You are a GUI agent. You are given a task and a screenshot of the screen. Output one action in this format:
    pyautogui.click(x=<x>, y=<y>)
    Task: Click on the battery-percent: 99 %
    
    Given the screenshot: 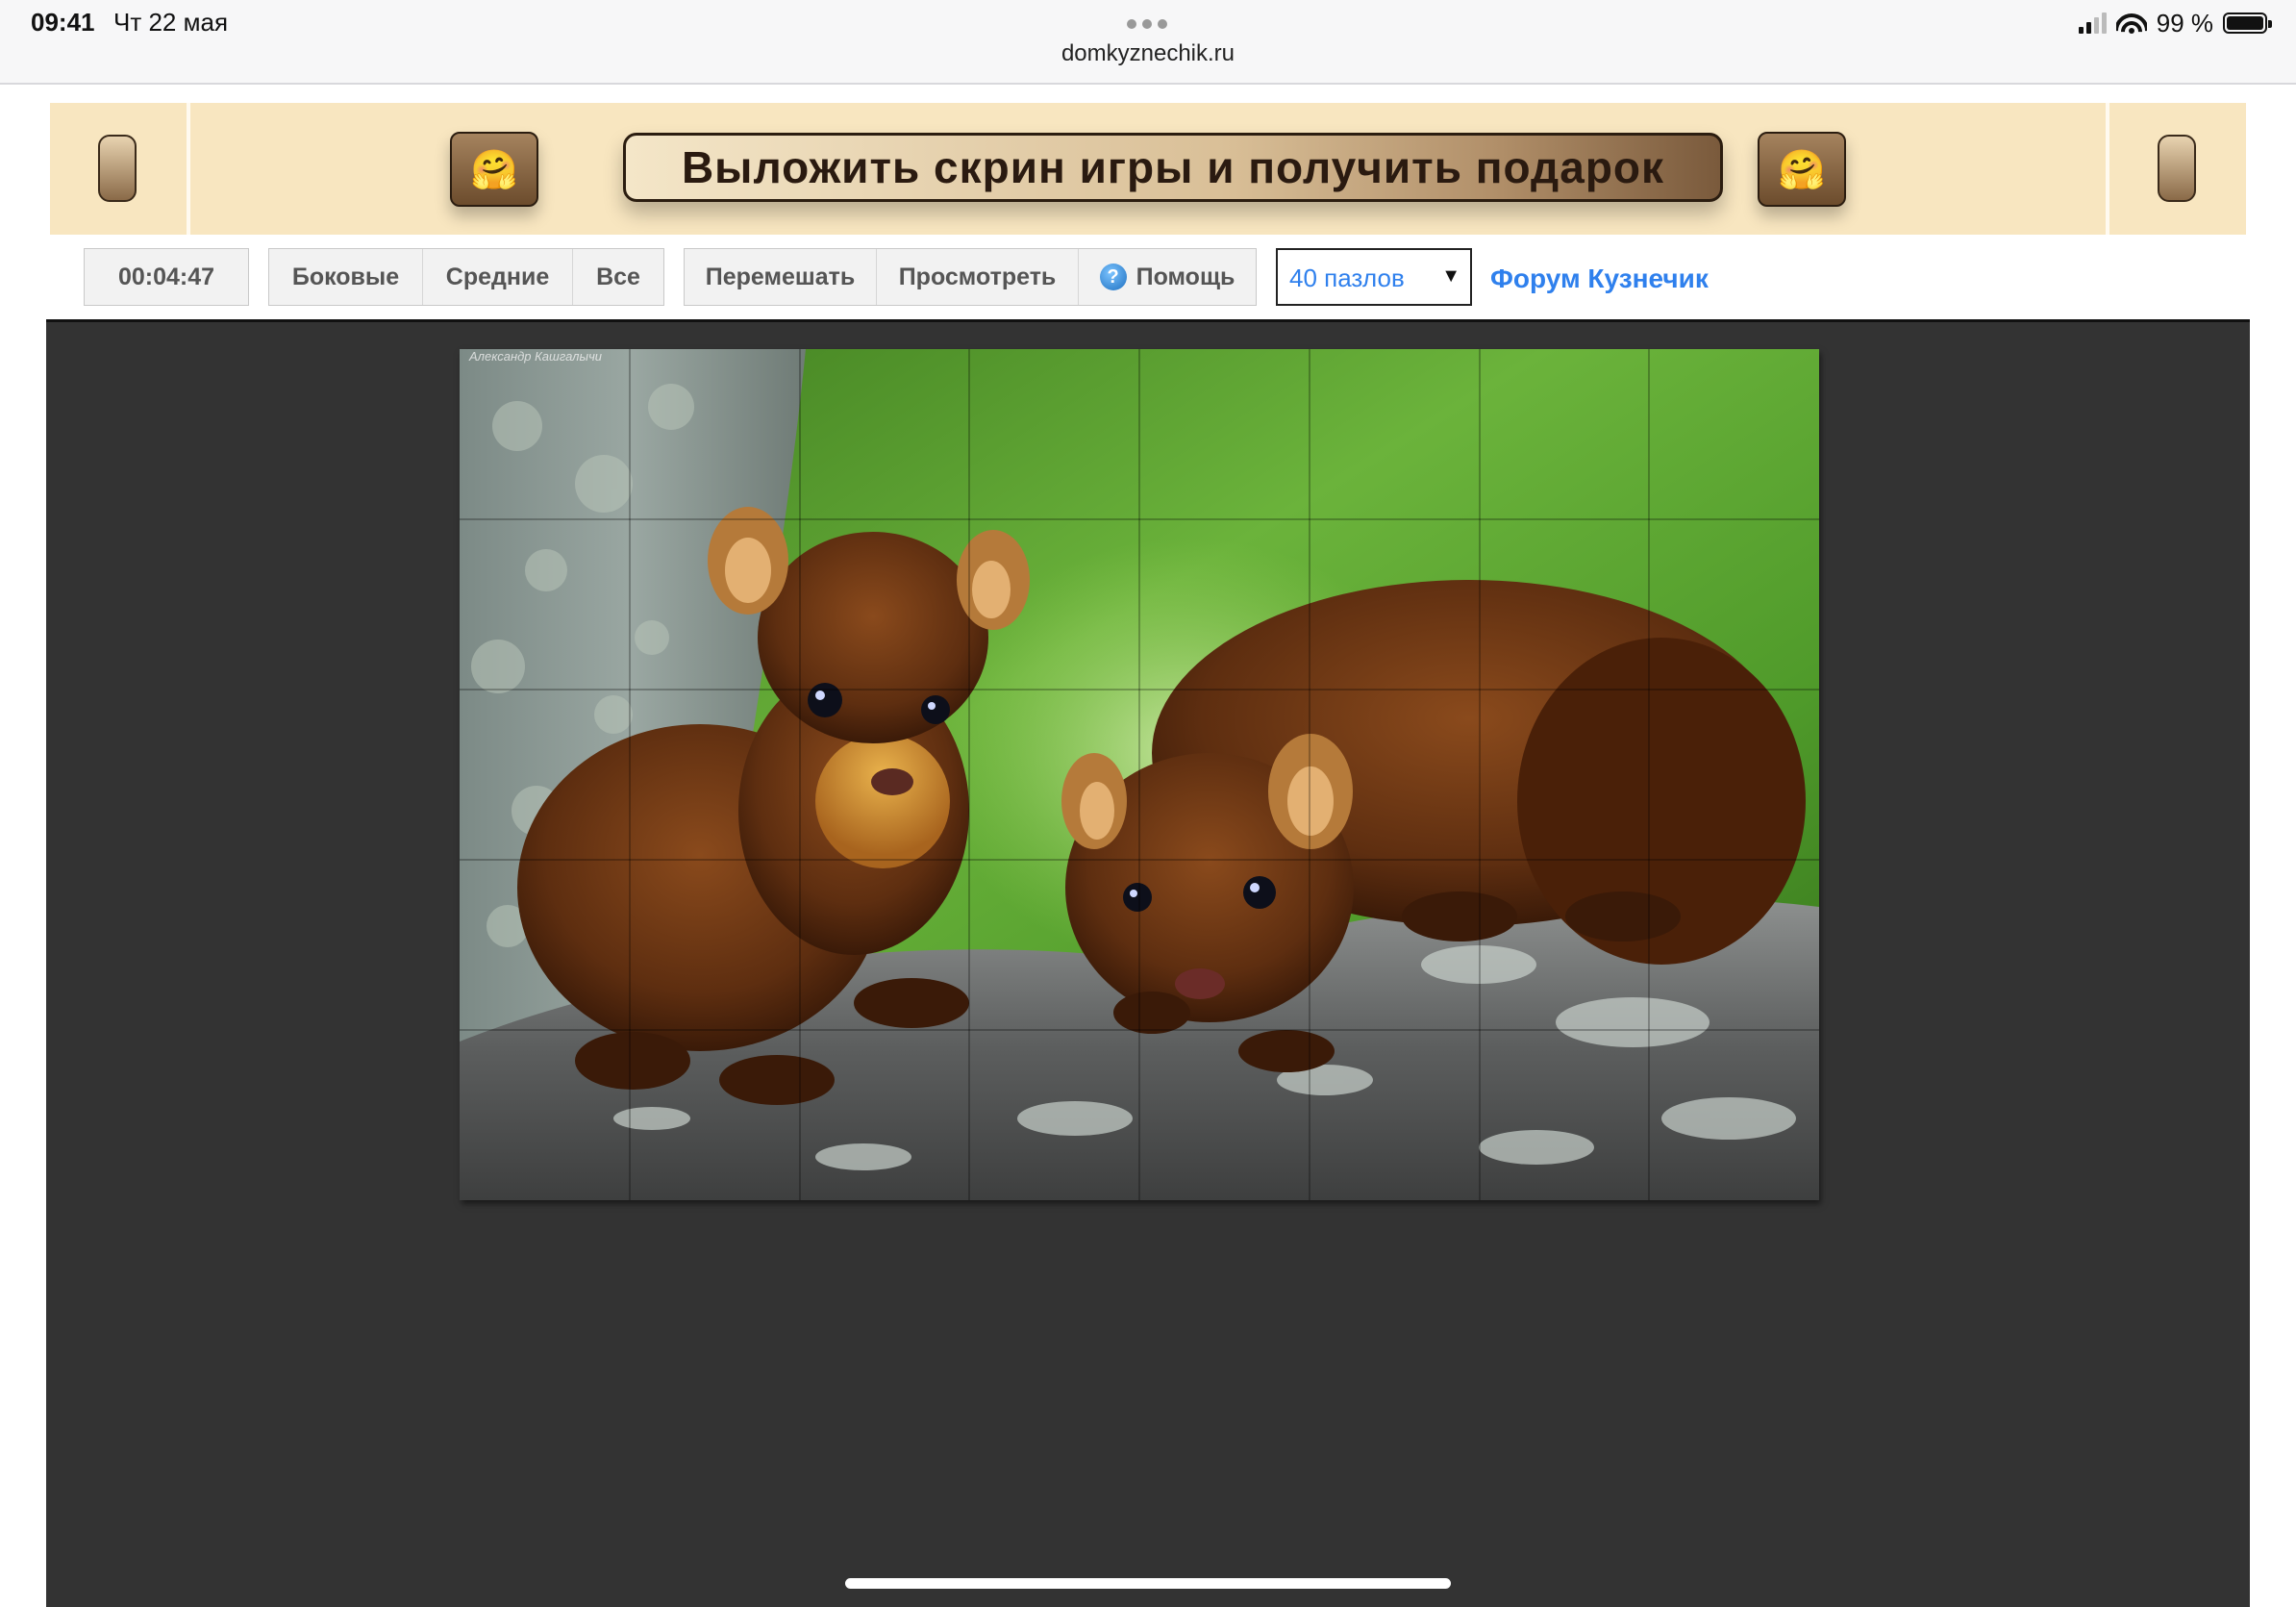 What is the action you would take?
    pyautogui.click(x=2184, y=23)
    